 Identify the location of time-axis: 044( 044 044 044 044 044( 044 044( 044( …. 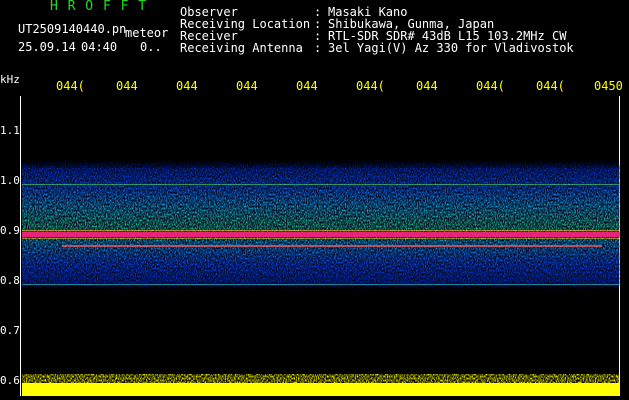
(314, 87).